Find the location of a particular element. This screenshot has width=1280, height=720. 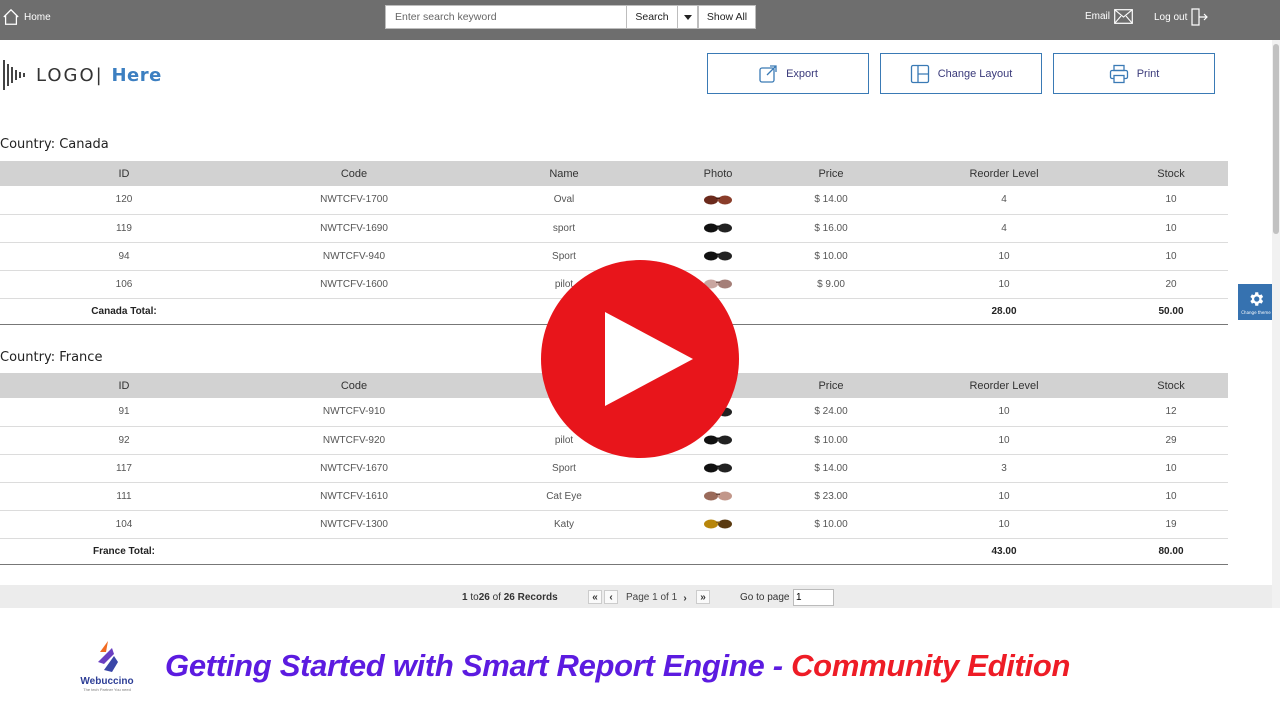

cell-id: 91 is located at coordinates (124, 412).